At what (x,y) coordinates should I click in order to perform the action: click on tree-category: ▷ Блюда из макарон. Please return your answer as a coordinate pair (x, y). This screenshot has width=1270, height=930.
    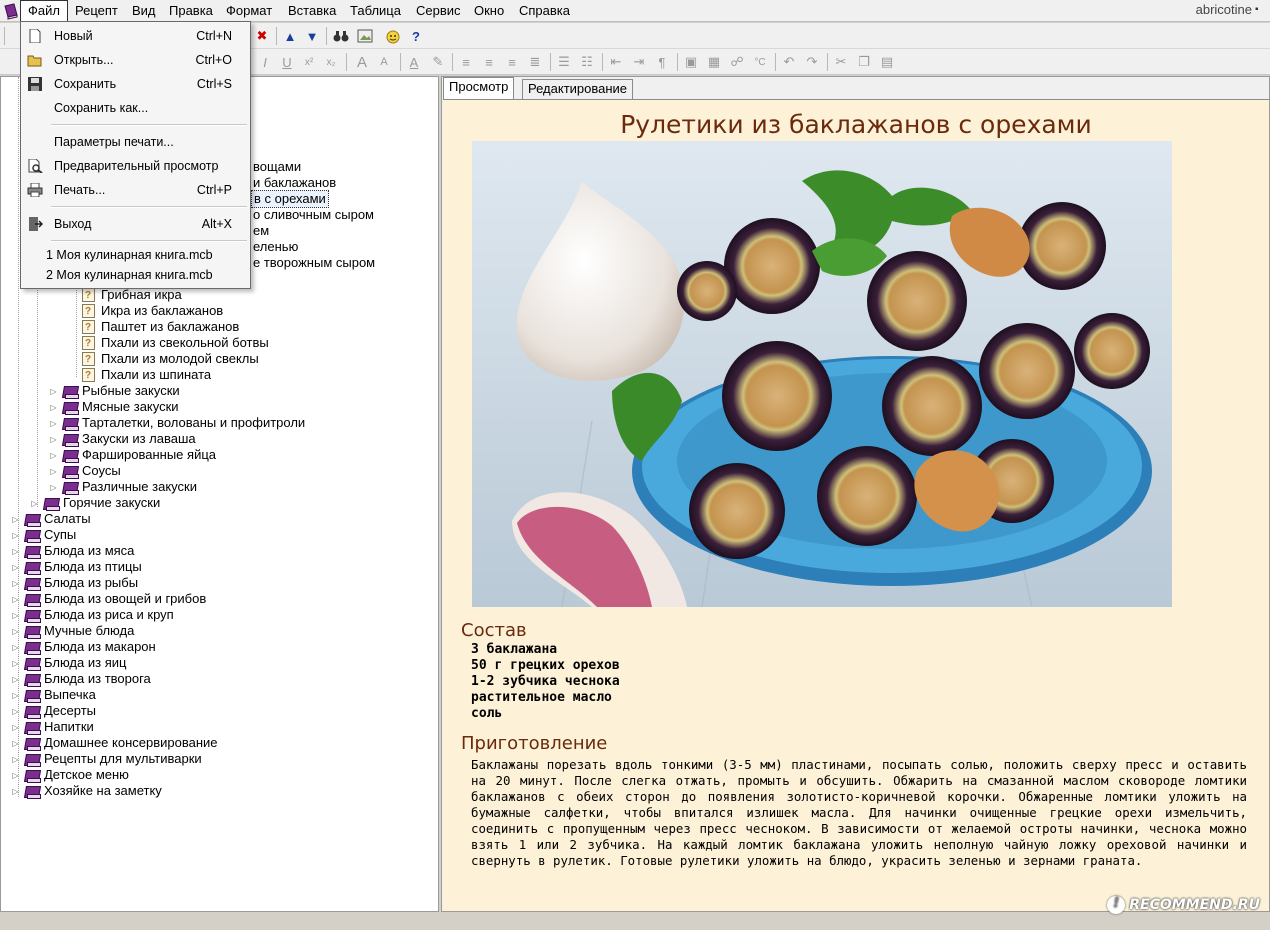
    Looking at the image, I should click on (83, 647).